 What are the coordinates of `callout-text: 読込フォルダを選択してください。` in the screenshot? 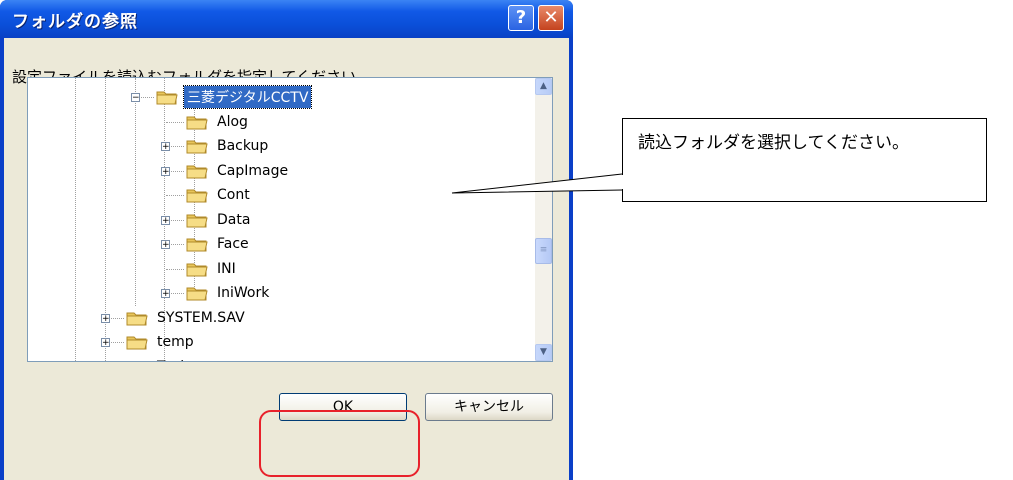 It's located at (773, 143).